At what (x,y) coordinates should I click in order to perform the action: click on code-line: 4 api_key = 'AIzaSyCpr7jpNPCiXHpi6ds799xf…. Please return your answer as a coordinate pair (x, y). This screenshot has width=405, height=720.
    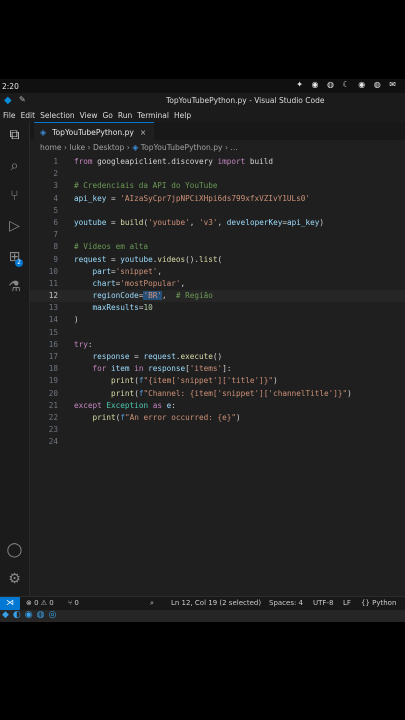
    Looking at the image, I should click on (217, 199).